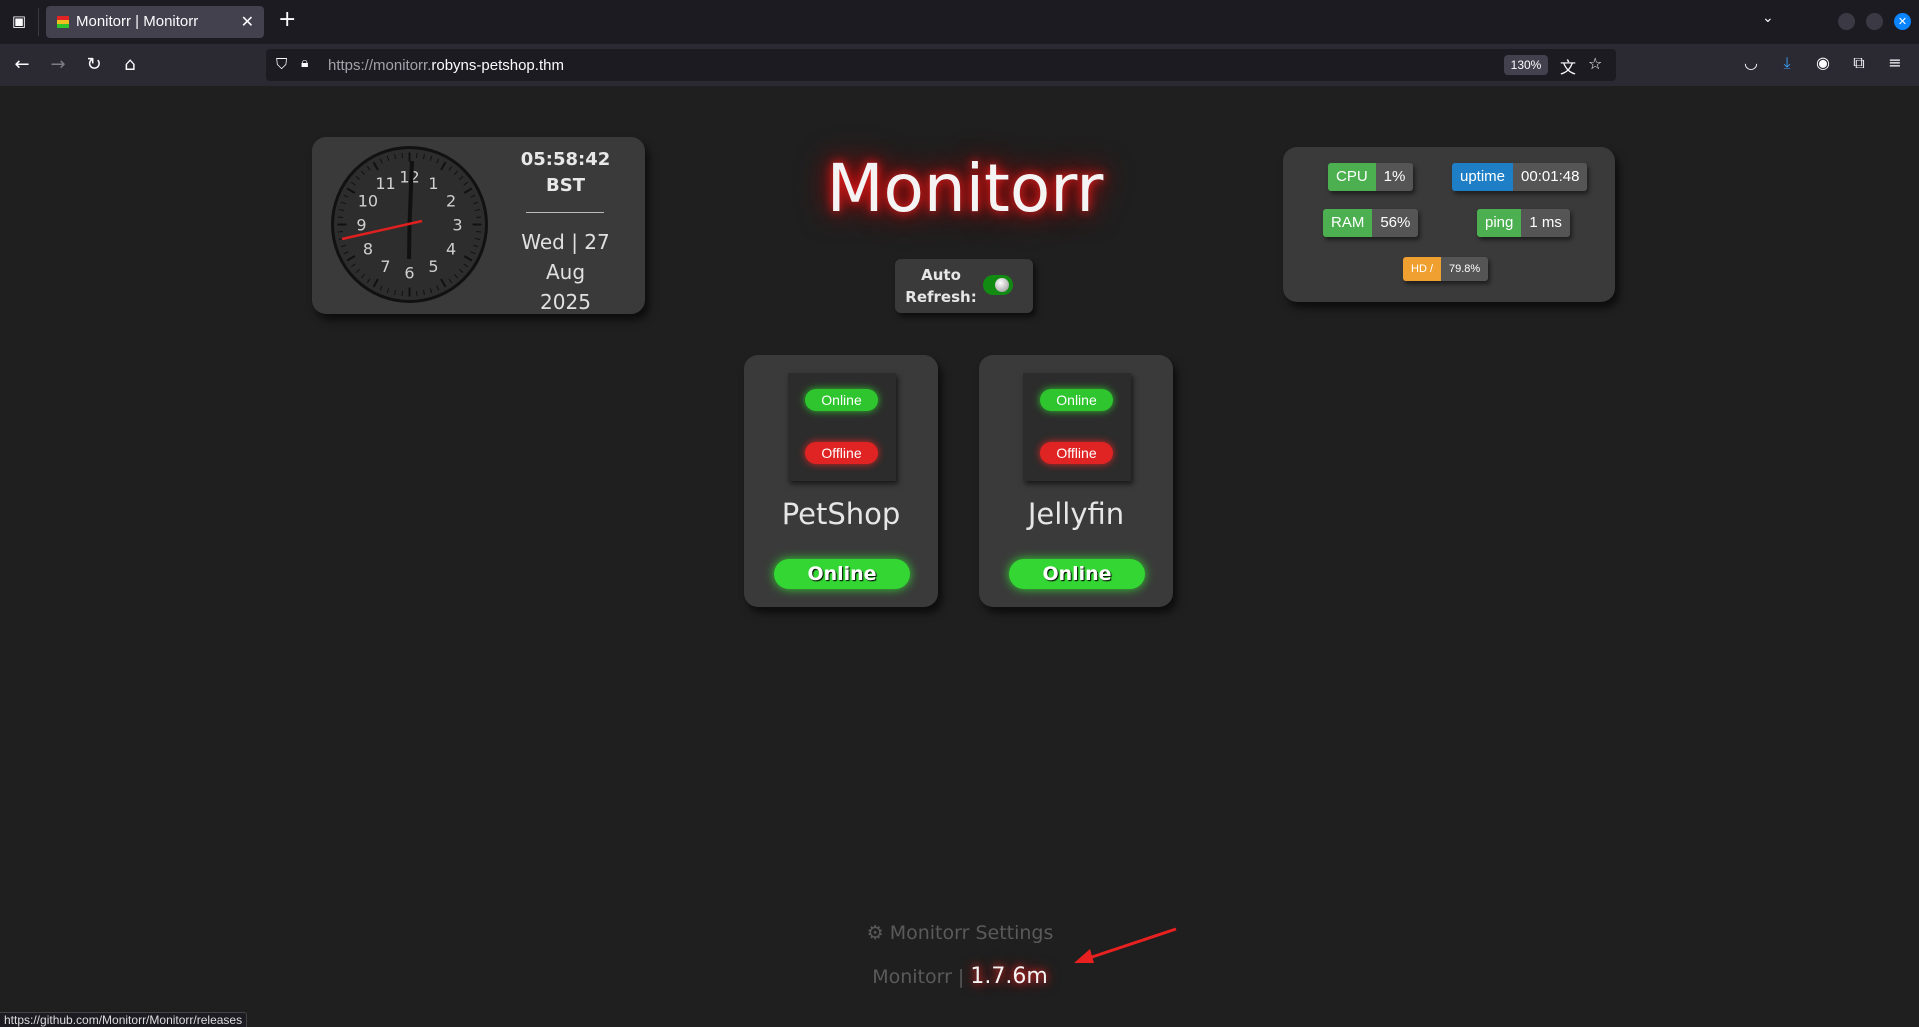 The image size is (1919, 1027). What do you see at coordinates (971, 933) in the screenshot?
I see `settings-label: Monitorr Settings` at bounding box center [971, 933].